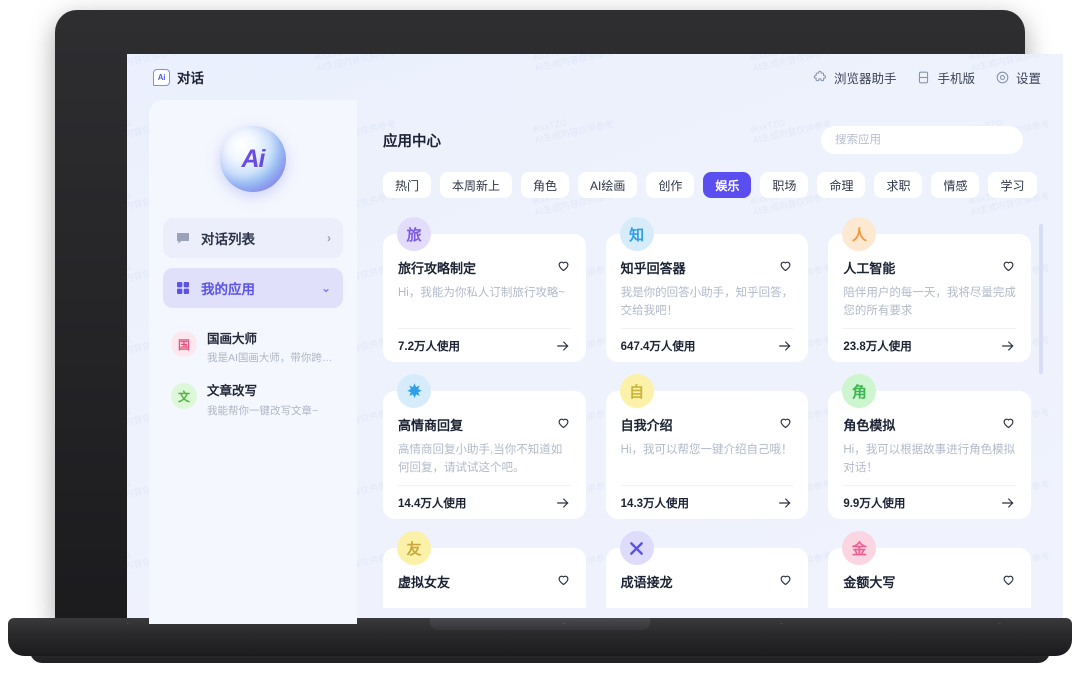  What do you see at coordinates (929, 459) in the screenshot?
I see `app-card-desc: Hi，我可以根据故事进行角色模拟对话！` at bounding box center [929, 459].